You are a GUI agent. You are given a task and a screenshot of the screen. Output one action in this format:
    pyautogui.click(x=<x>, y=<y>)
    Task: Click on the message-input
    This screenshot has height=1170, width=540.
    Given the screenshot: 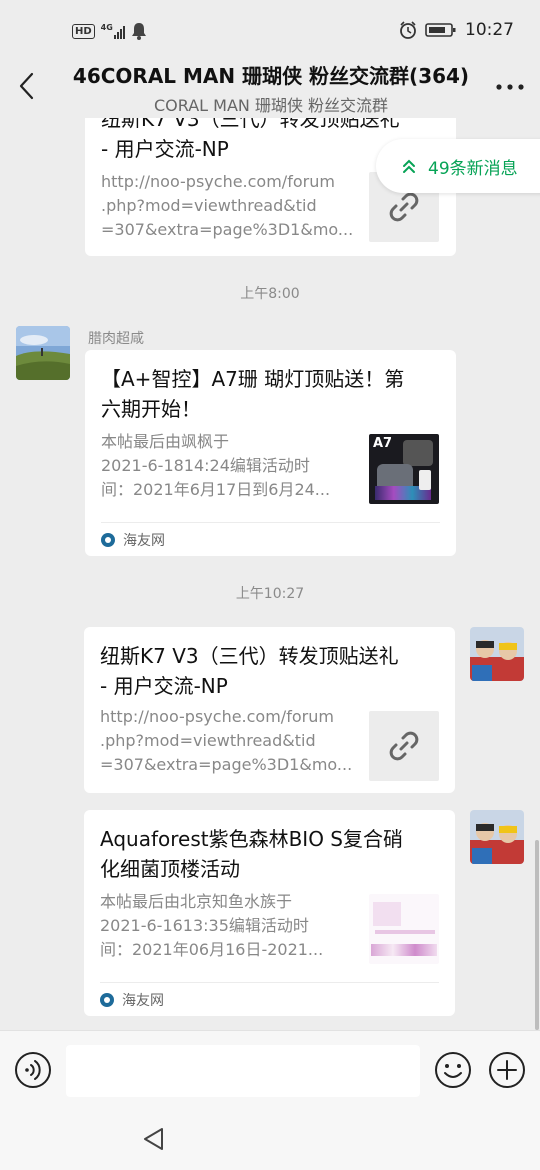 What is the action you would take?
    pyautogui.click(x=243, y=1071)
    